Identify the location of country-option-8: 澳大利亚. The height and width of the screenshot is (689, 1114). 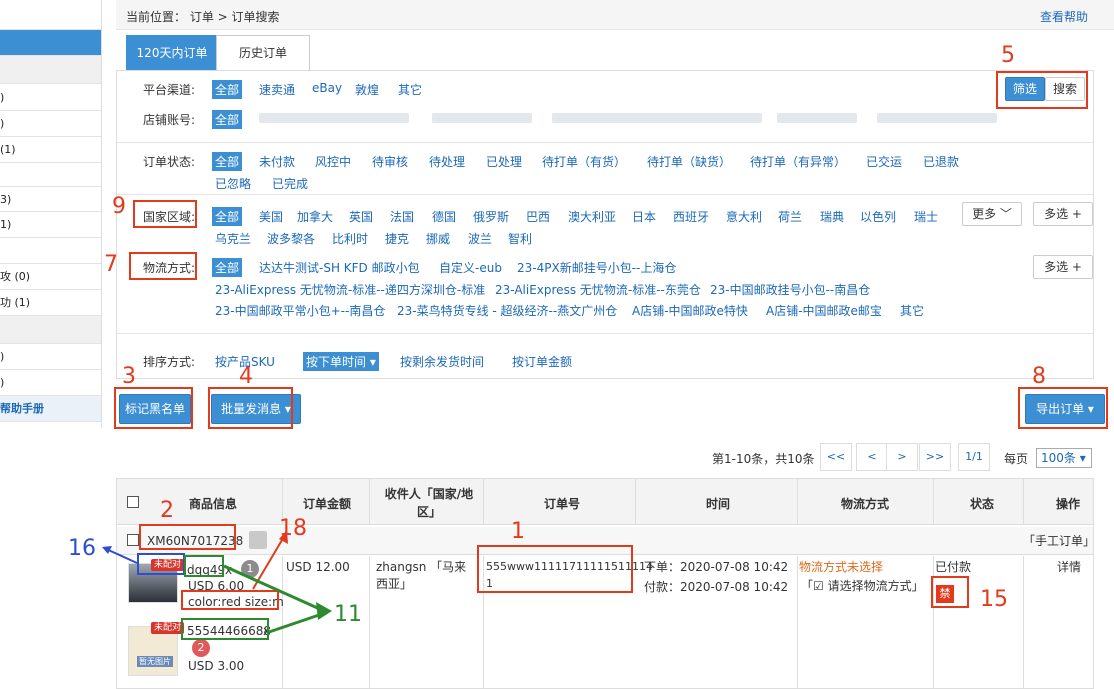
(592, 216).